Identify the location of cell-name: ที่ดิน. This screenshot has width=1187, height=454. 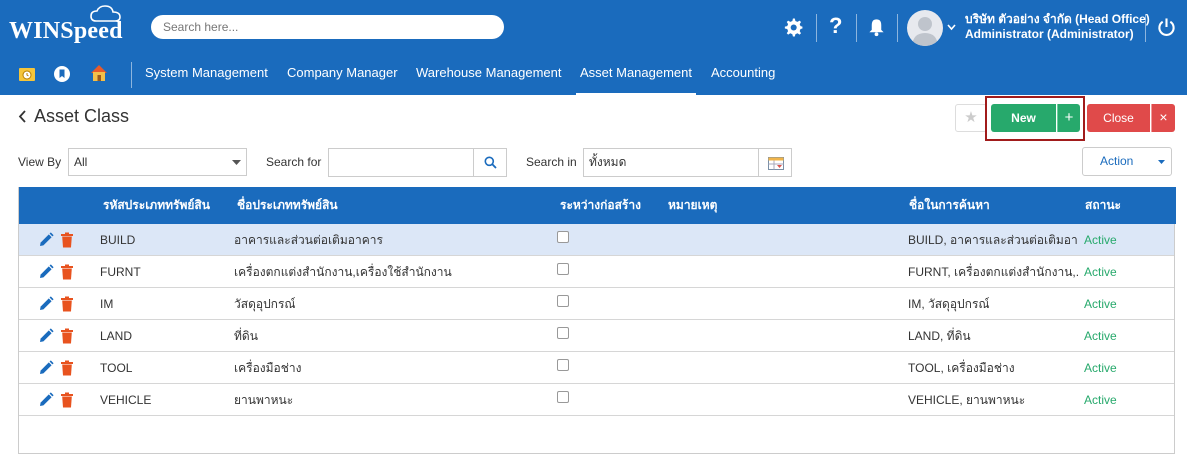
(246, 336).